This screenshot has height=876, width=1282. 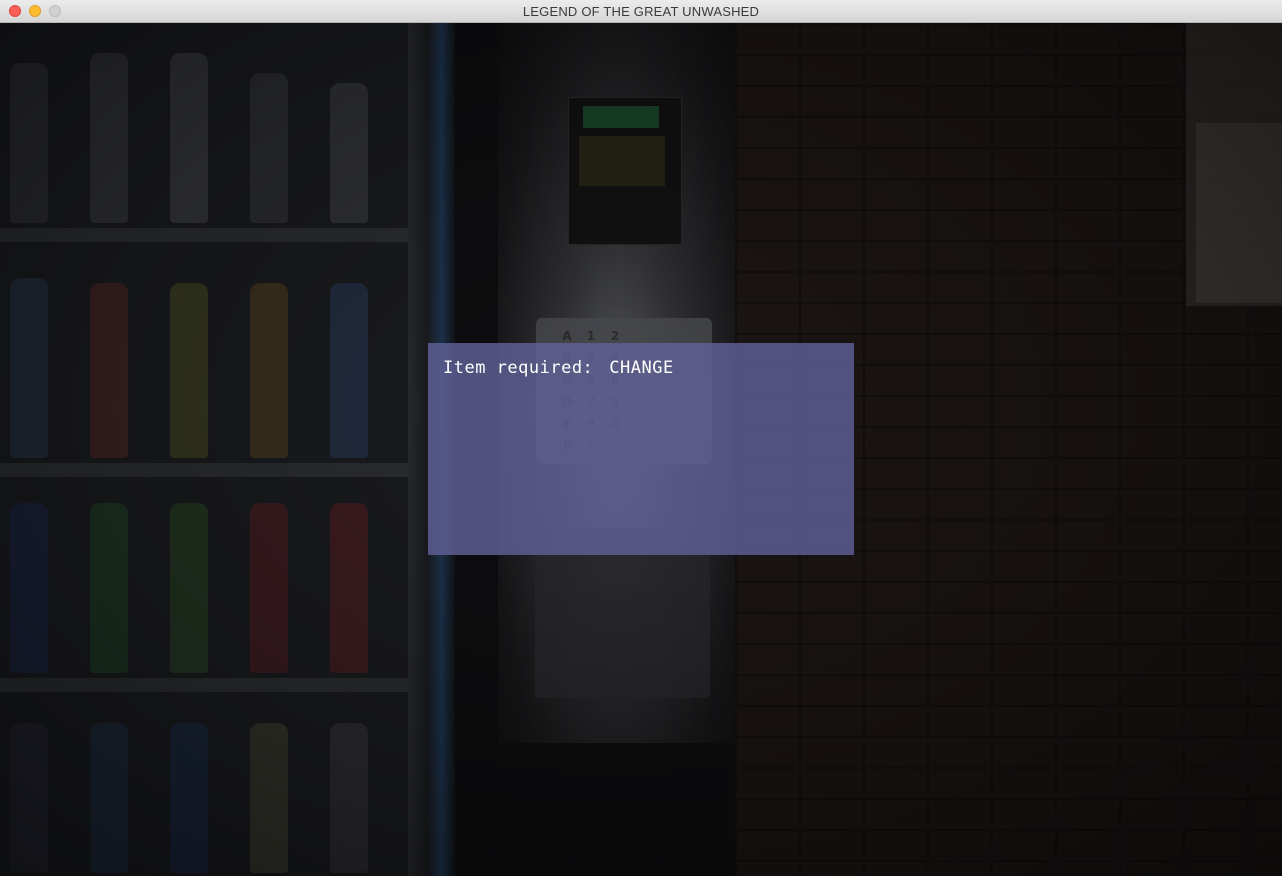 I want to click on item-required-label: Item required:, so click(x=518, y=368).